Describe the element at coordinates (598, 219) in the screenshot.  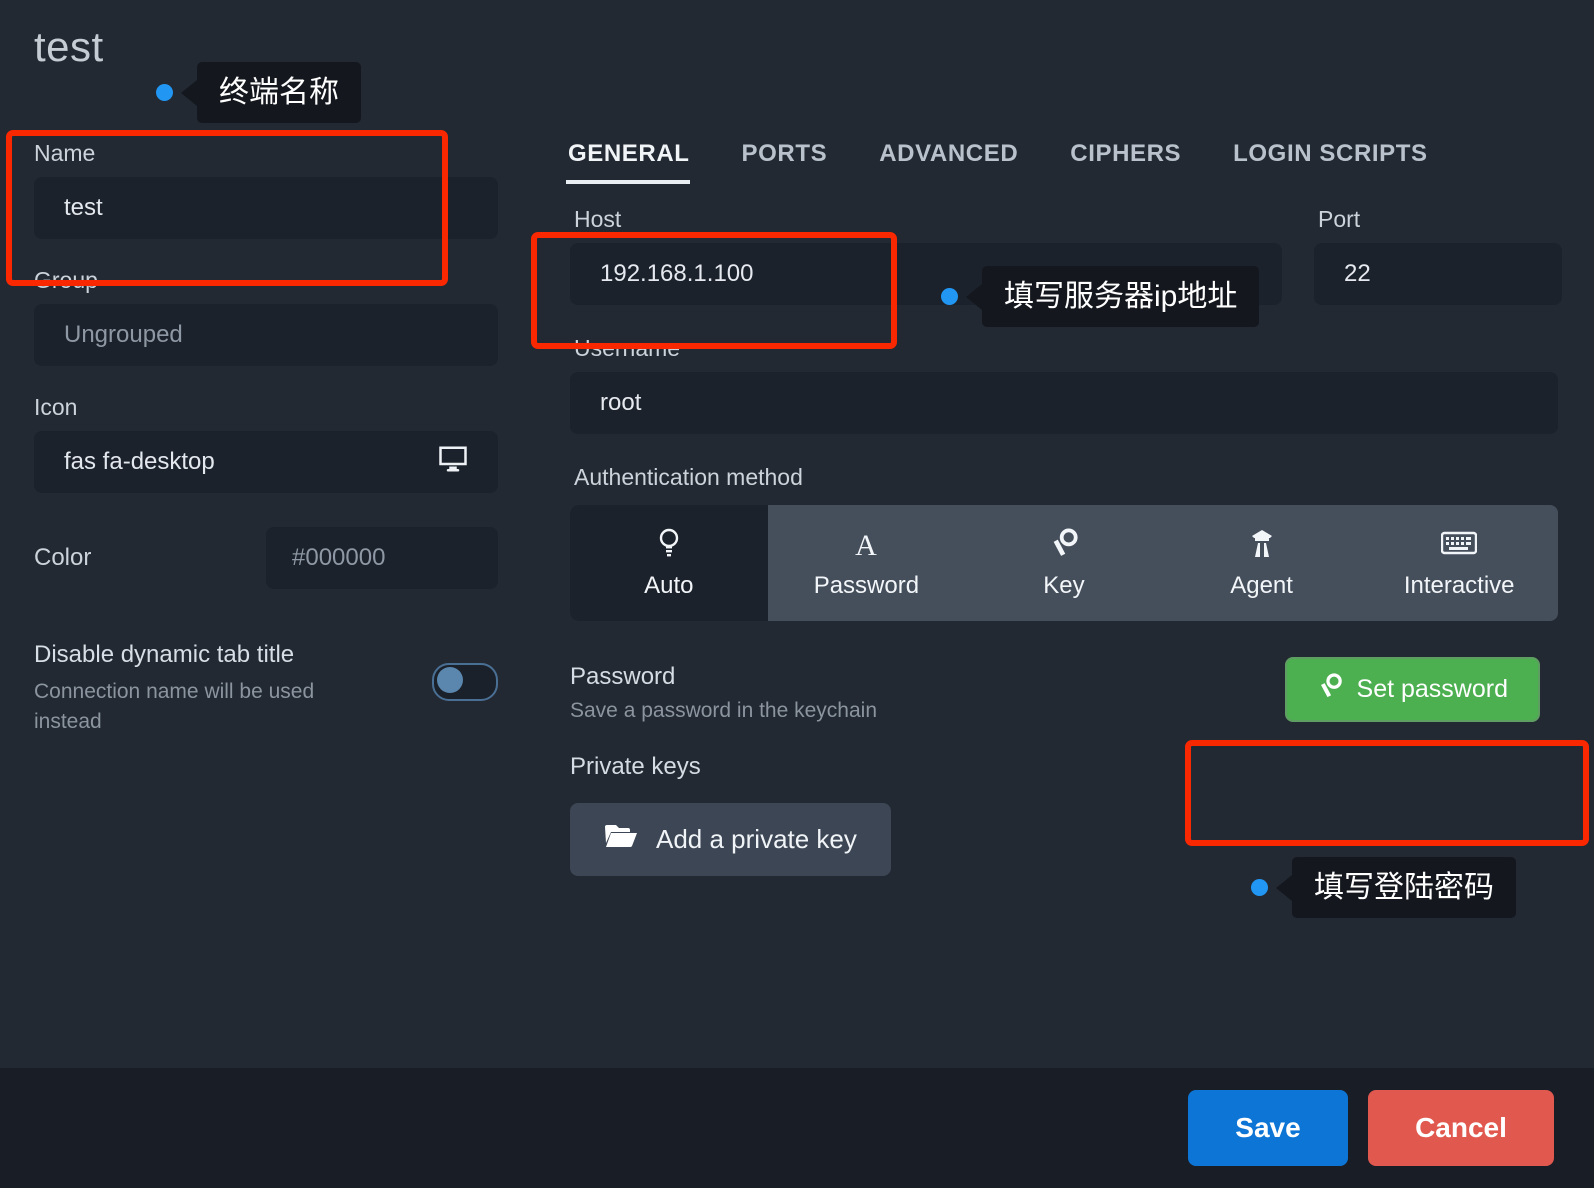
I see `host-label: Host` at that location.